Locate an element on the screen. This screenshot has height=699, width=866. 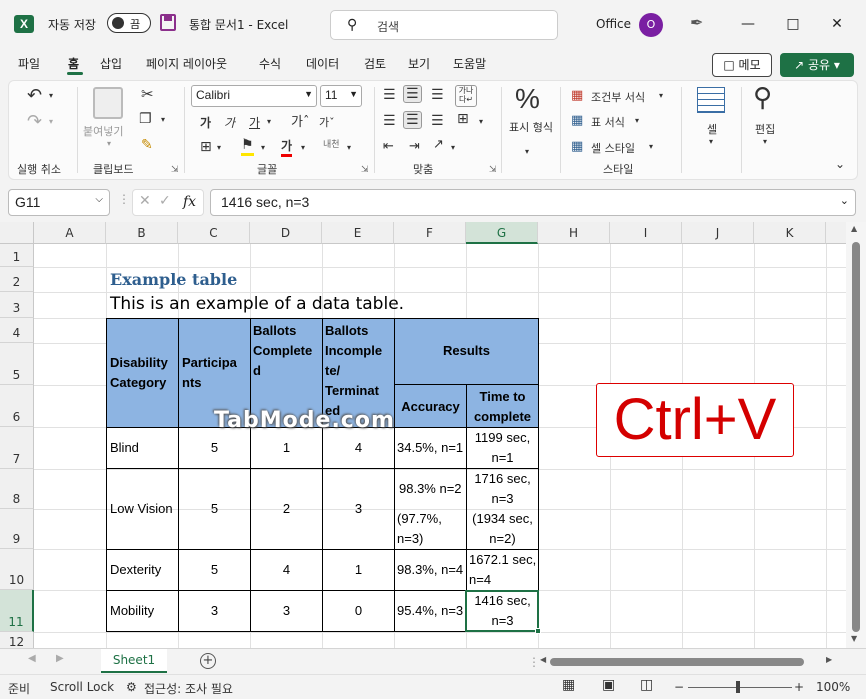
zoom-level: 100% is located at coordinates (833, 687).